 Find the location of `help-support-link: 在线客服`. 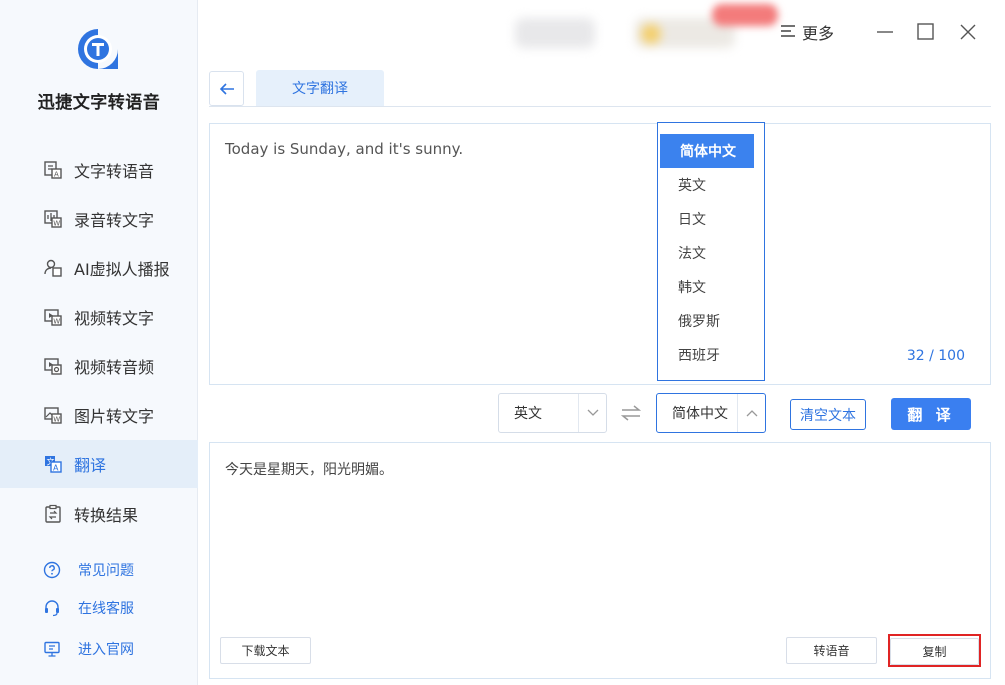

help-support-link: 在线客服 is located at coordinates (99, 608).